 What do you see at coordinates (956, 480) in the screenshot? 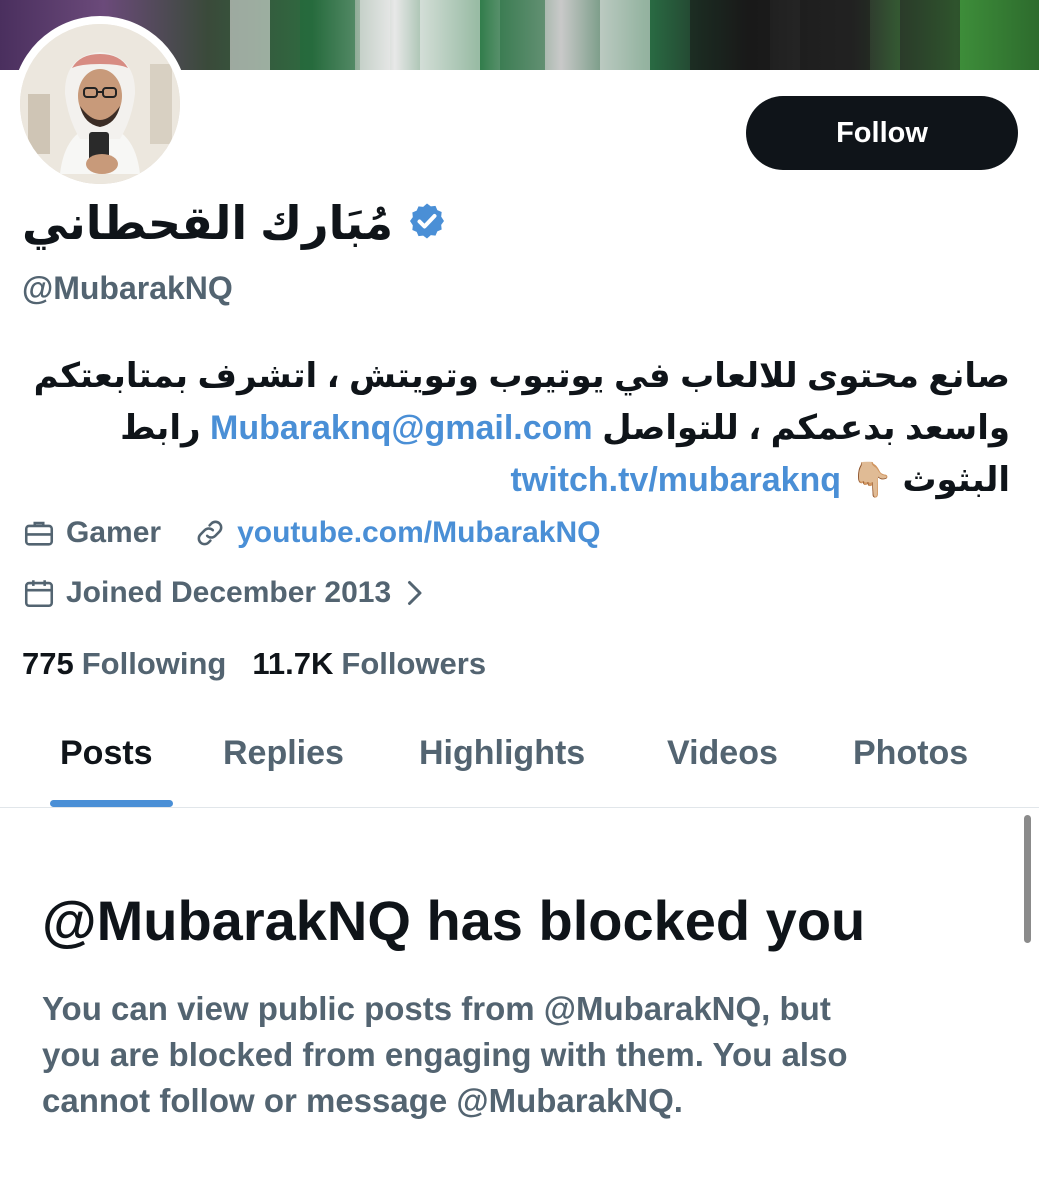
I see `bio-text: البثوث` at bounding box center [956, 480].